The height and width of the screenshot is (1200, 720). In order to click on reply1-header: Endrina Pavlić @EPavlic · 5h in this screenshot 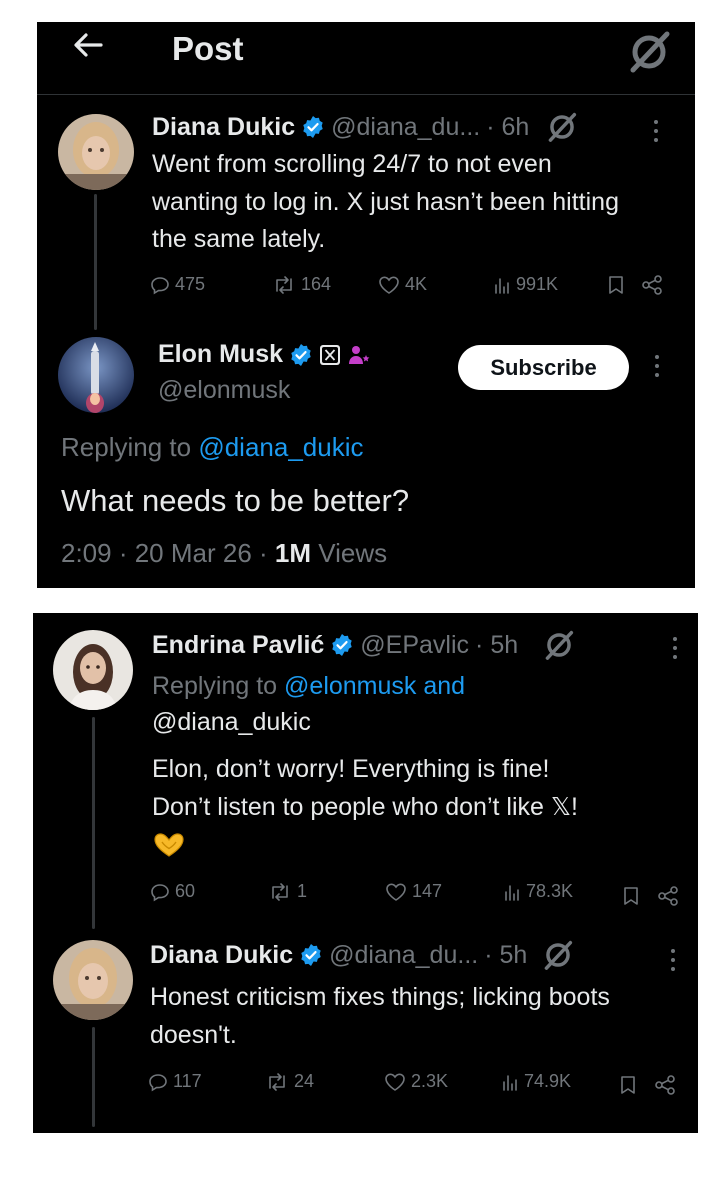, I will do `click(364, 645)`.